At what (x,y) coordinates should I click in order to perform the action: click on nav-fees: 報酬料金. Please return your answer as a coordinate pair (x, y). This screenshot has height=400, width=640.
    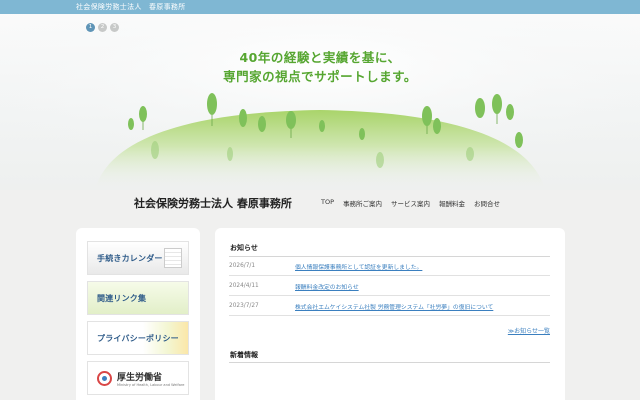
    Looking at the image, I should click on (452, 203).